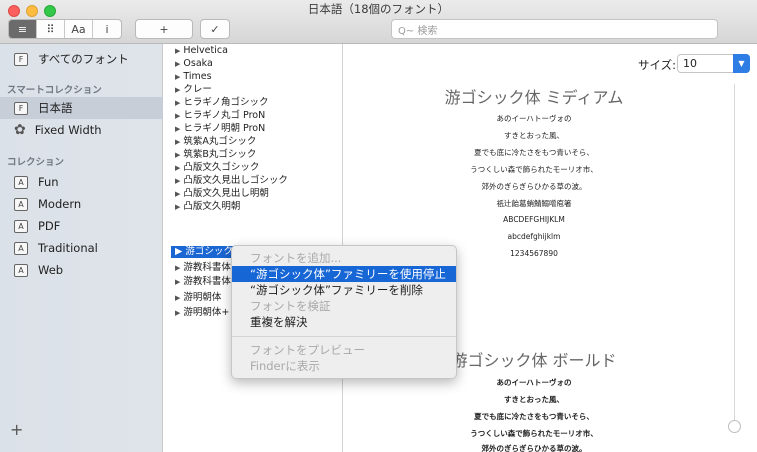 Image resolution: width=757 pixels, height=452 pixels. I want to click on sidebar-item-label: Modern, so click(60, 204).